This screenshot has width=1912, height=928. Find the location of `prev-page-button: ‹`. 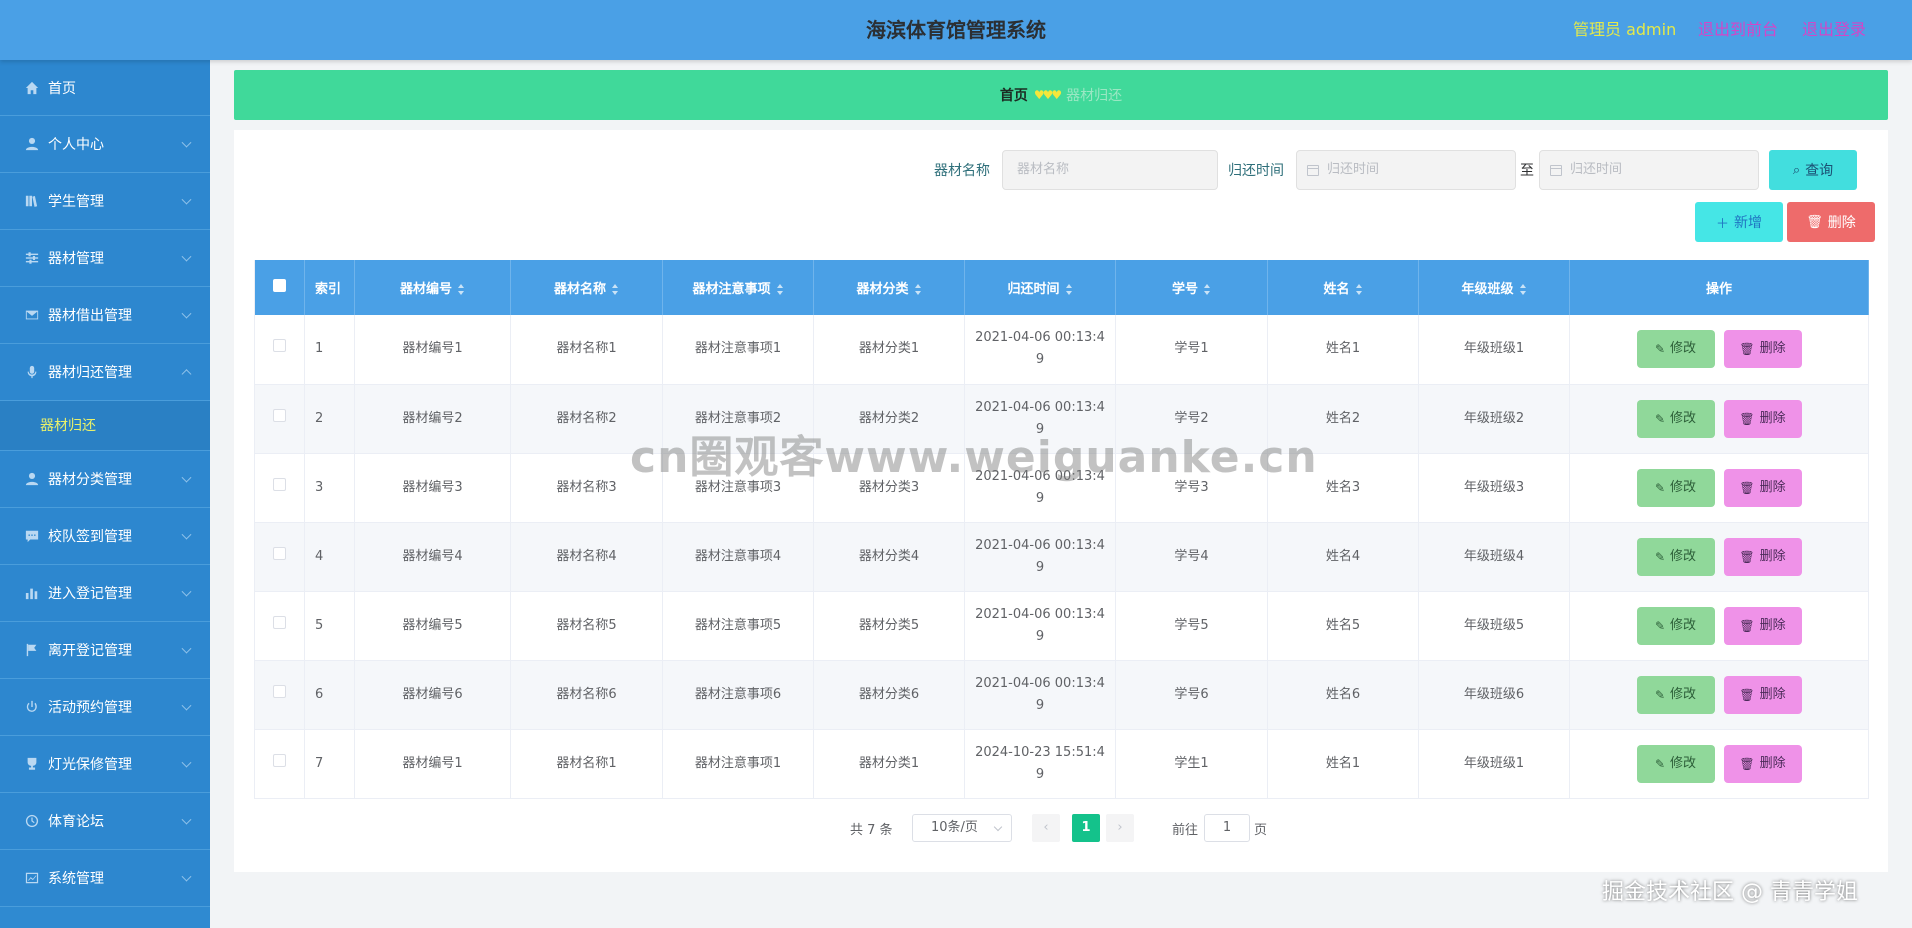

prev-page-button: ‹ is located at coordinates (1046, 828).